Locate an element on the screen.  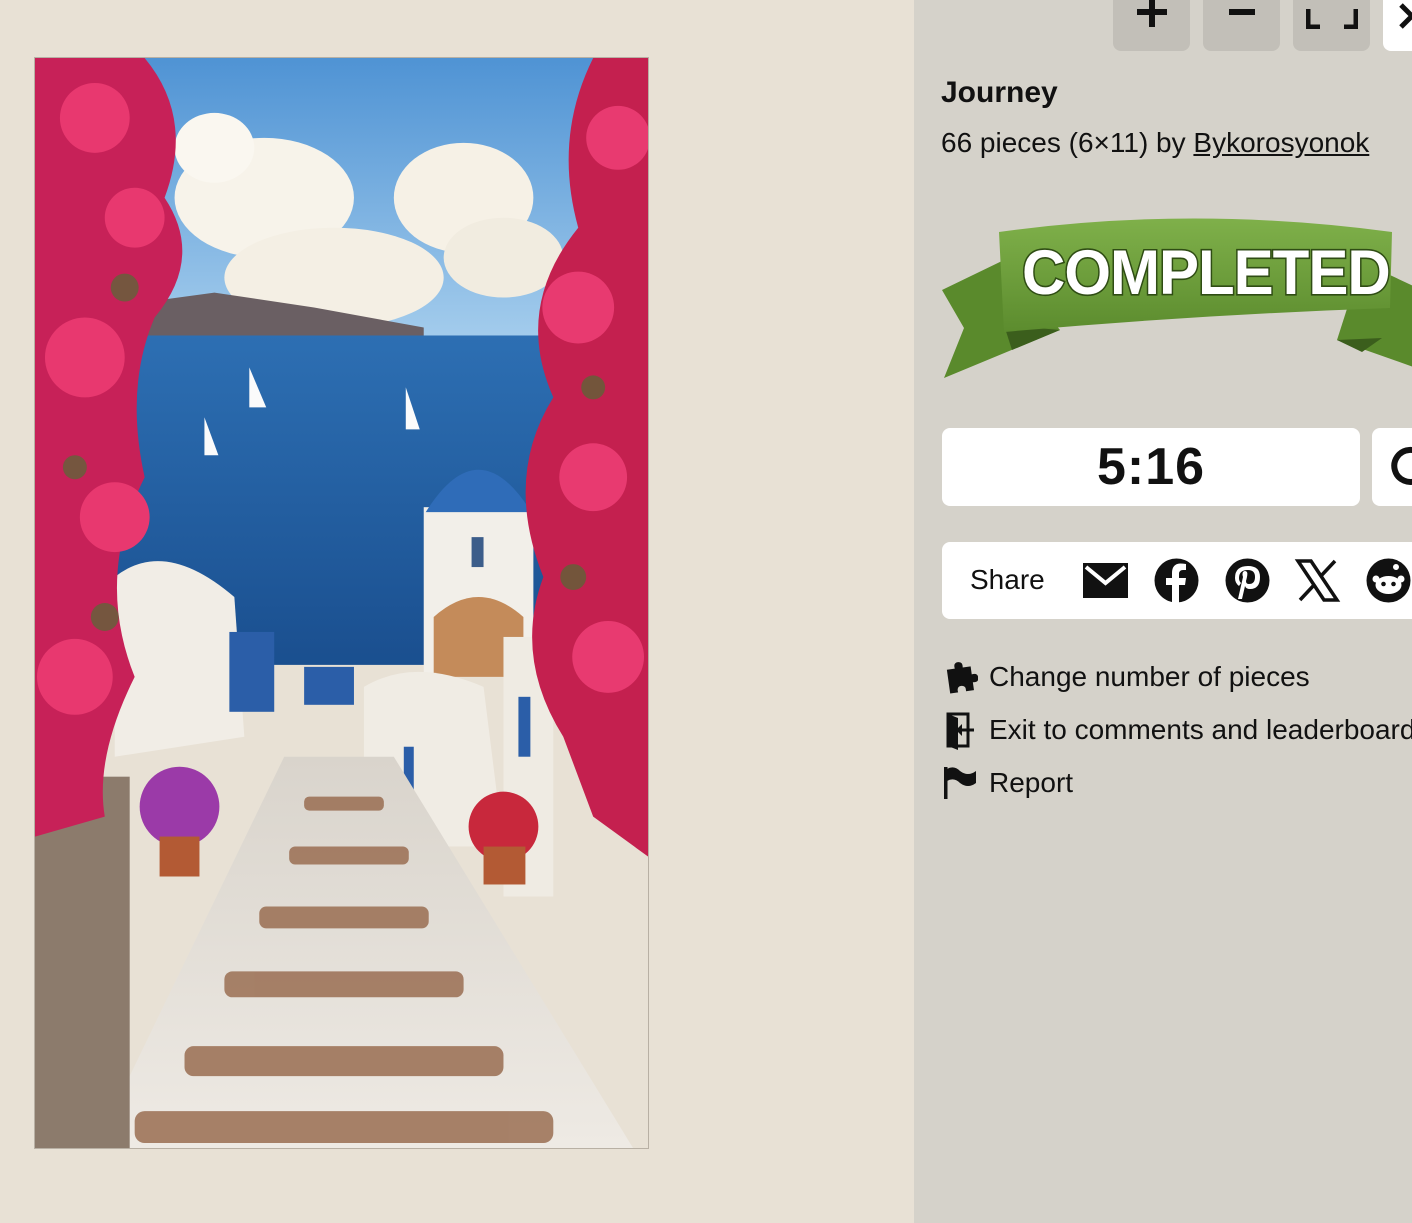
puzzle-piece-icon is located at coordinates (960, 677).